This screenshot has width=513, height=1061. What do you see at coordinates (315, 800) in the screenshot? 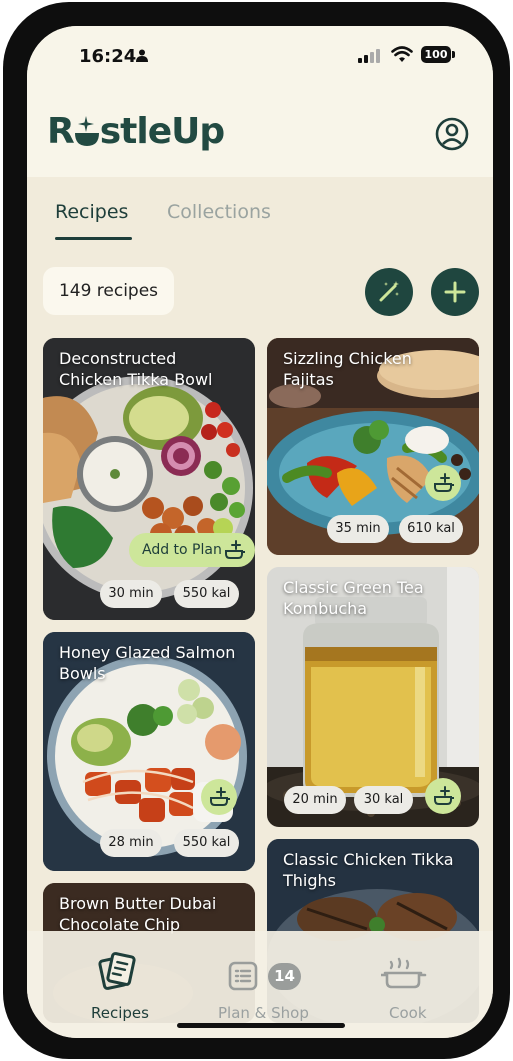
I see `cook-time: 20 min` at bounding box center [315, 800].